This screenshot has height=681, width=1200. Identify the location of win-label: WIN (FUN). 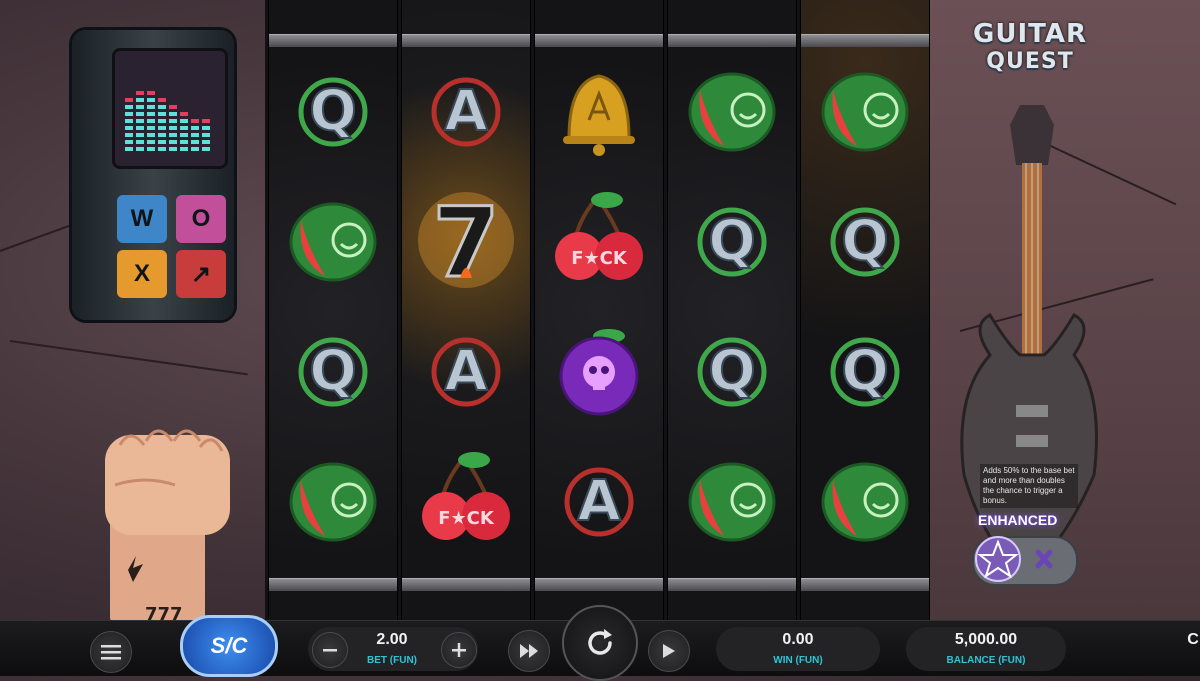
(798, 660).